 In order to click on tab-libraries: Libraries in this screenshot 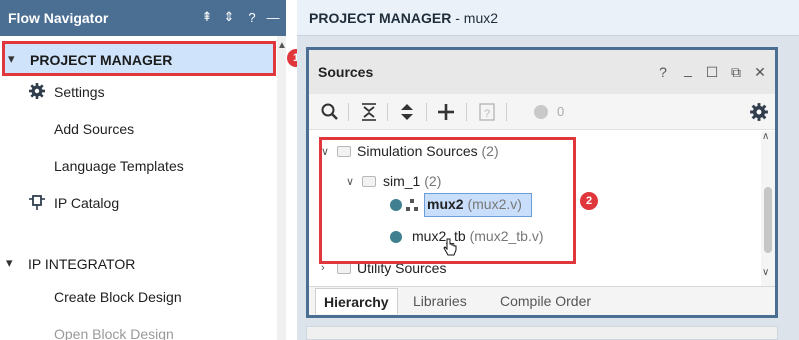, I will do `click(440, 301)`.